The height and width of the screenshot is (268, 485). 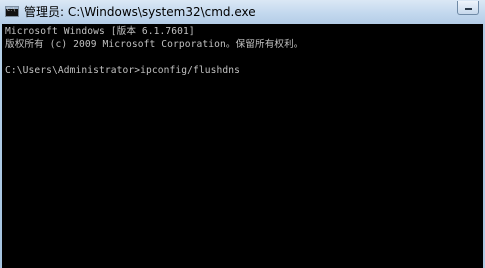 I want to click on minimize-button, so click(x=468, y=8).